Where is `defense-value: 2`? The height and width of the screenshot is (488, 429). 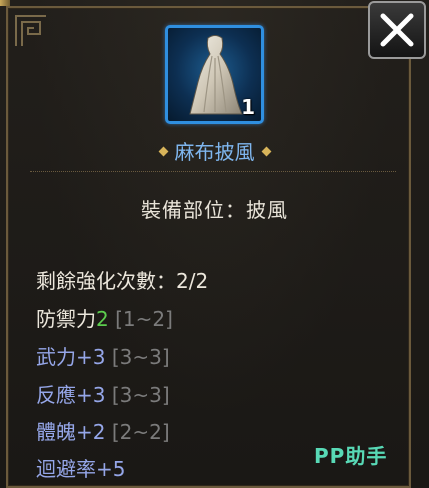
defense-value: 2 is located at coordinates (102, 319).